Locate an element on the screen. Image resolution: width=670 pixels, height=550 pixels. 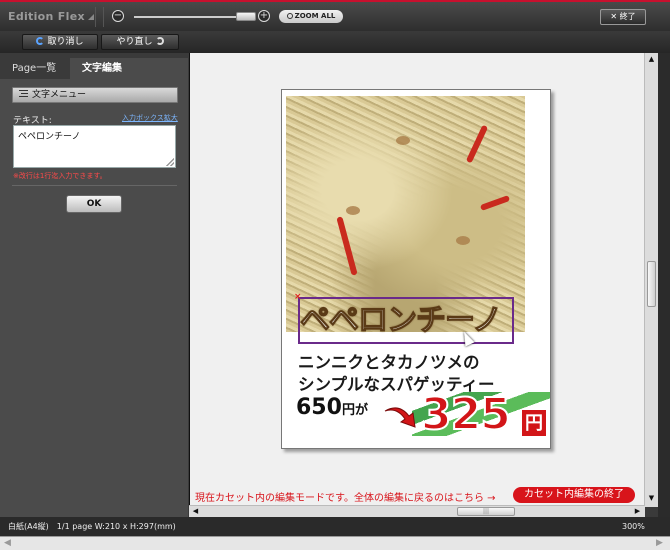
tab-page-list: Page一覧 is located at coordinates (35, 68).